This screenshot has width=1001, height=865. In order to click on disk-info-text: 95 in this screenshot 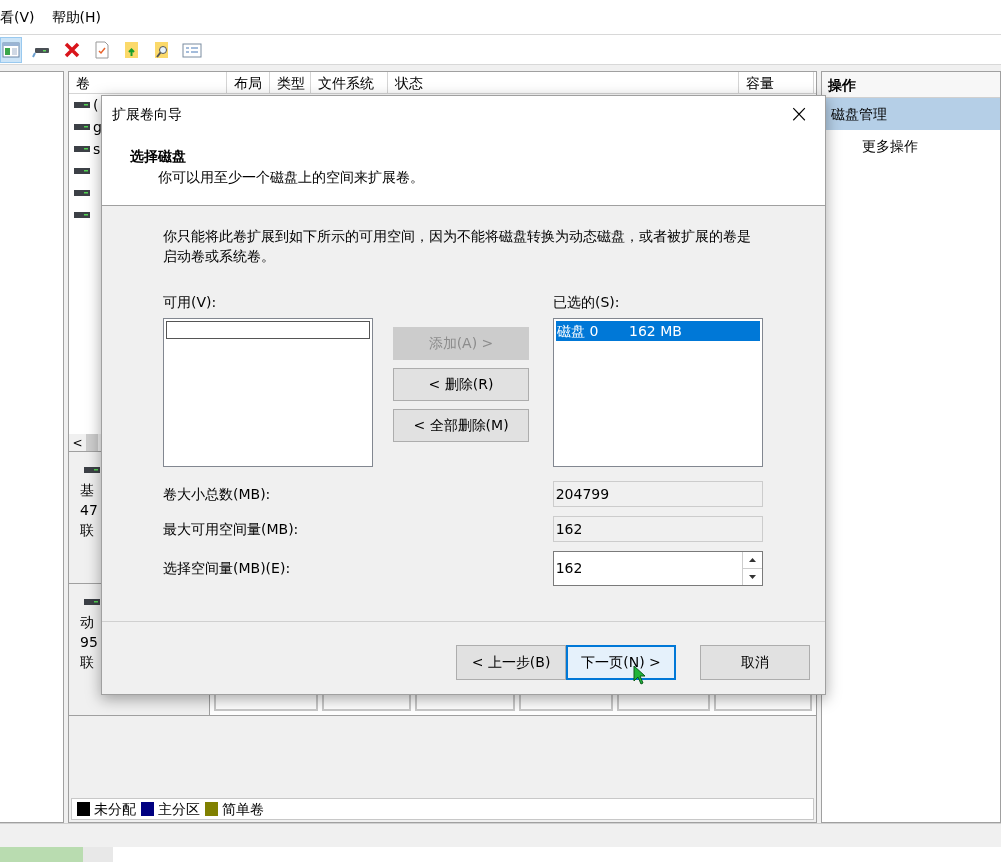, I will do `click(89, 642)`.